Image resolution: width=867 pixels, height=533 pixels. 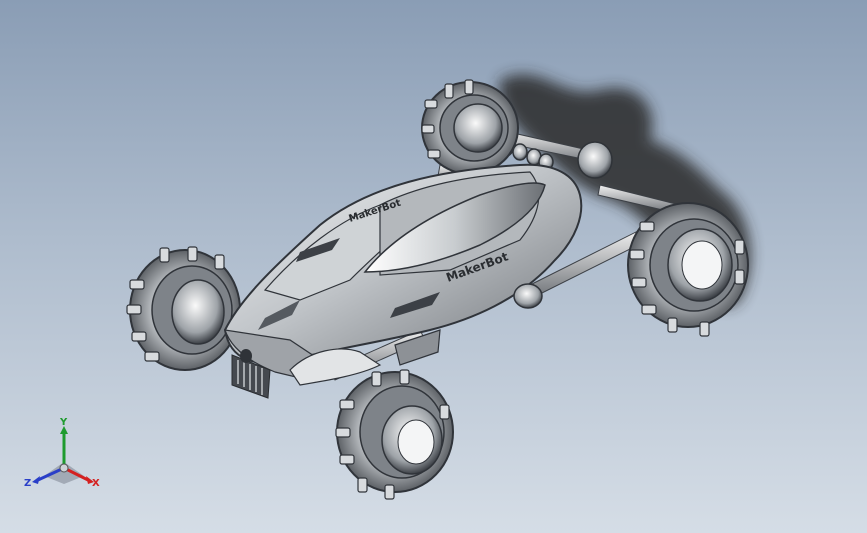 I want to click on triad-origin, so click(x=64, y=468).